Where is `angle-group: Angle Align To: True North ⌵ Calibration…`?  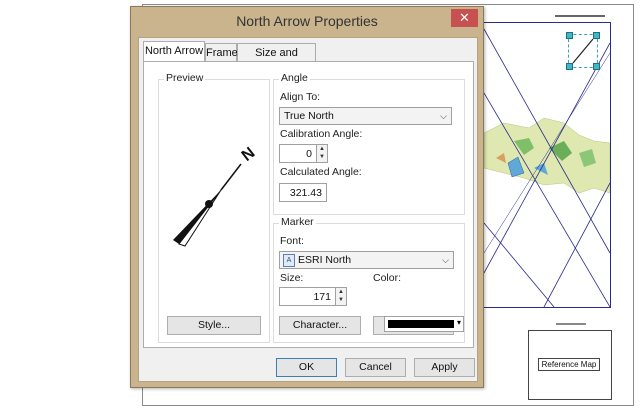
angle-group: Angle Align To: True North ⌵ Calibration… is located at coordinates (369, 143).